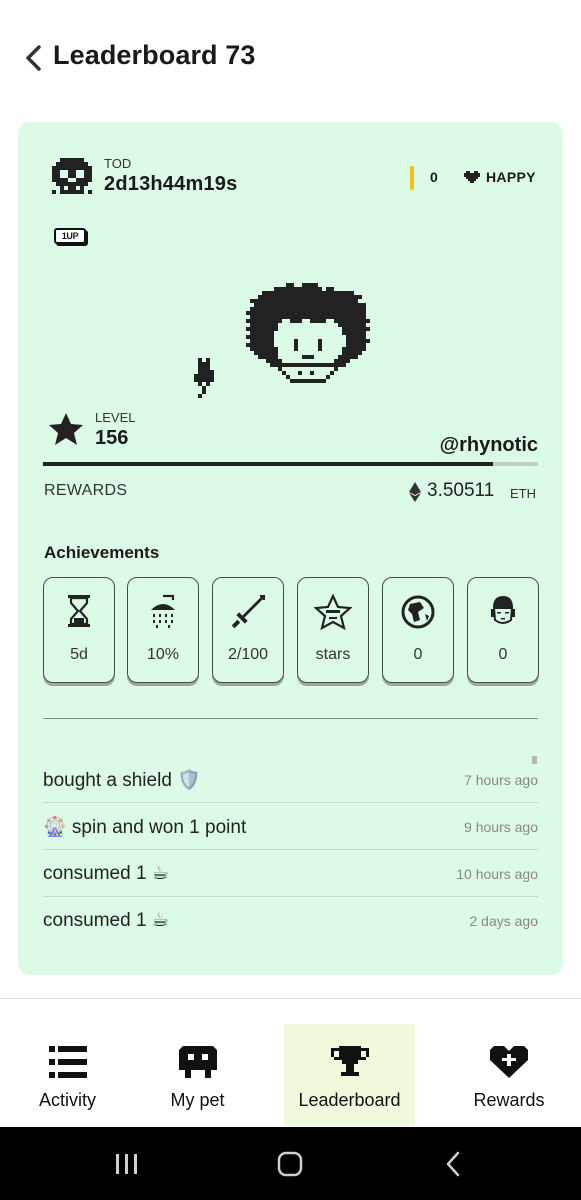 The height and width of the screenshot is (1200, 581). I want to click on list-item: bought a shield 🛡️ 7 hours ago, so click(290, 779).